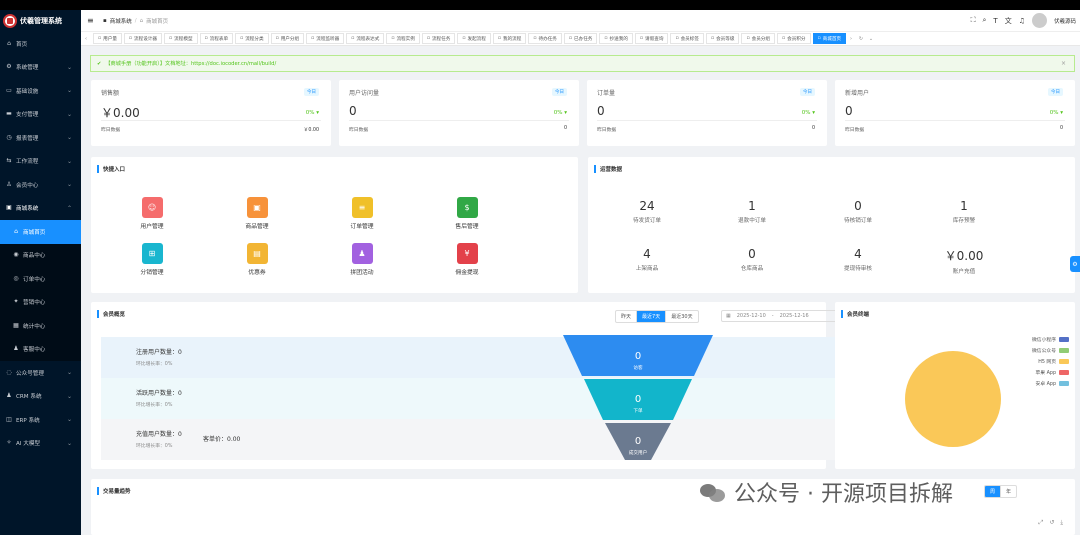  Describe the element at coordinates (616, 38) in the screenshot. I see `tab-item: ▫ 抄送我的` at that location.